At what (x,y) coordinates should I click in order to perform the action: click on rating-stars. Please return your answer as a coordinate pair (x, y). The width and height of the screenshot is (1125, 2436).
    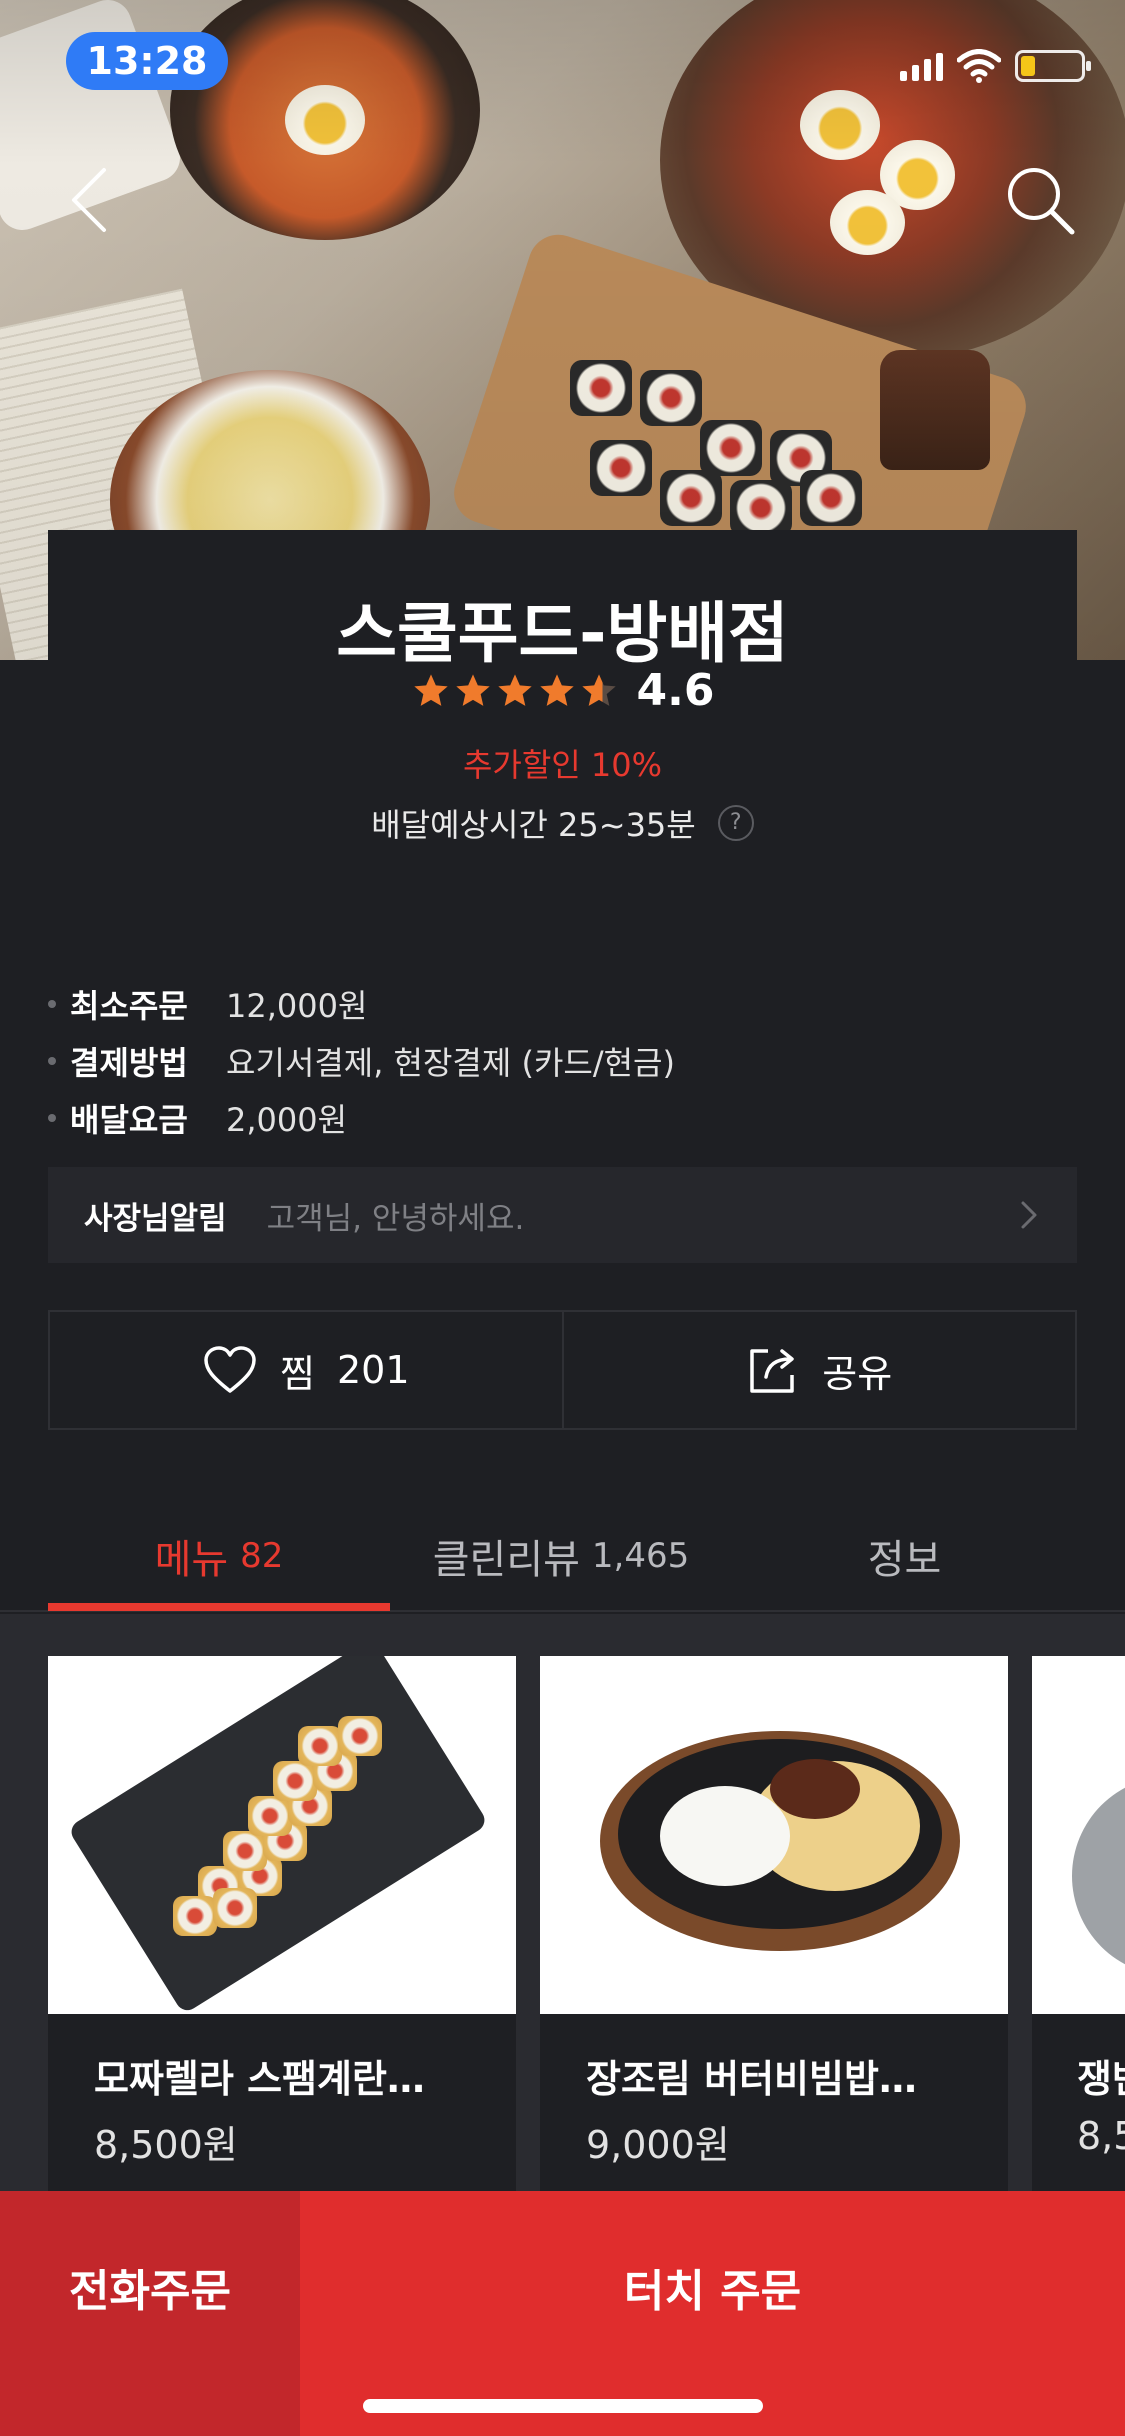
    Looking at the image, I should click on (515, 691).